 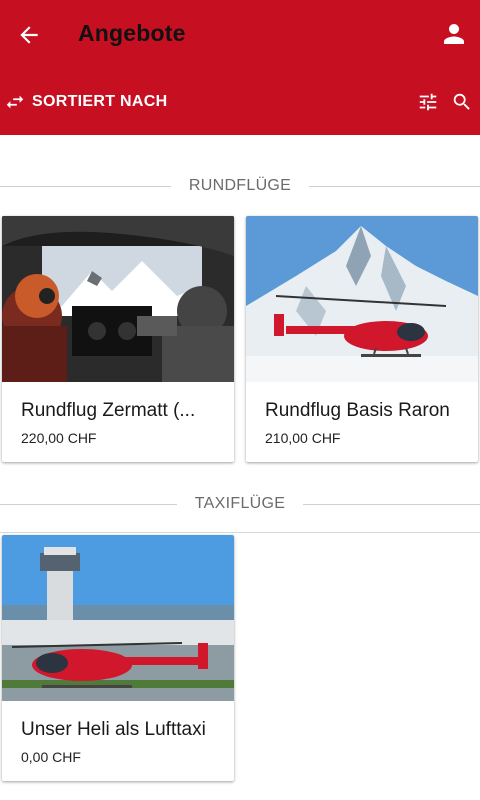 What do you see at coordinates (240, 532) in the screenshot?
I see `section-bottom-divider` at bounding box center [240, 532].